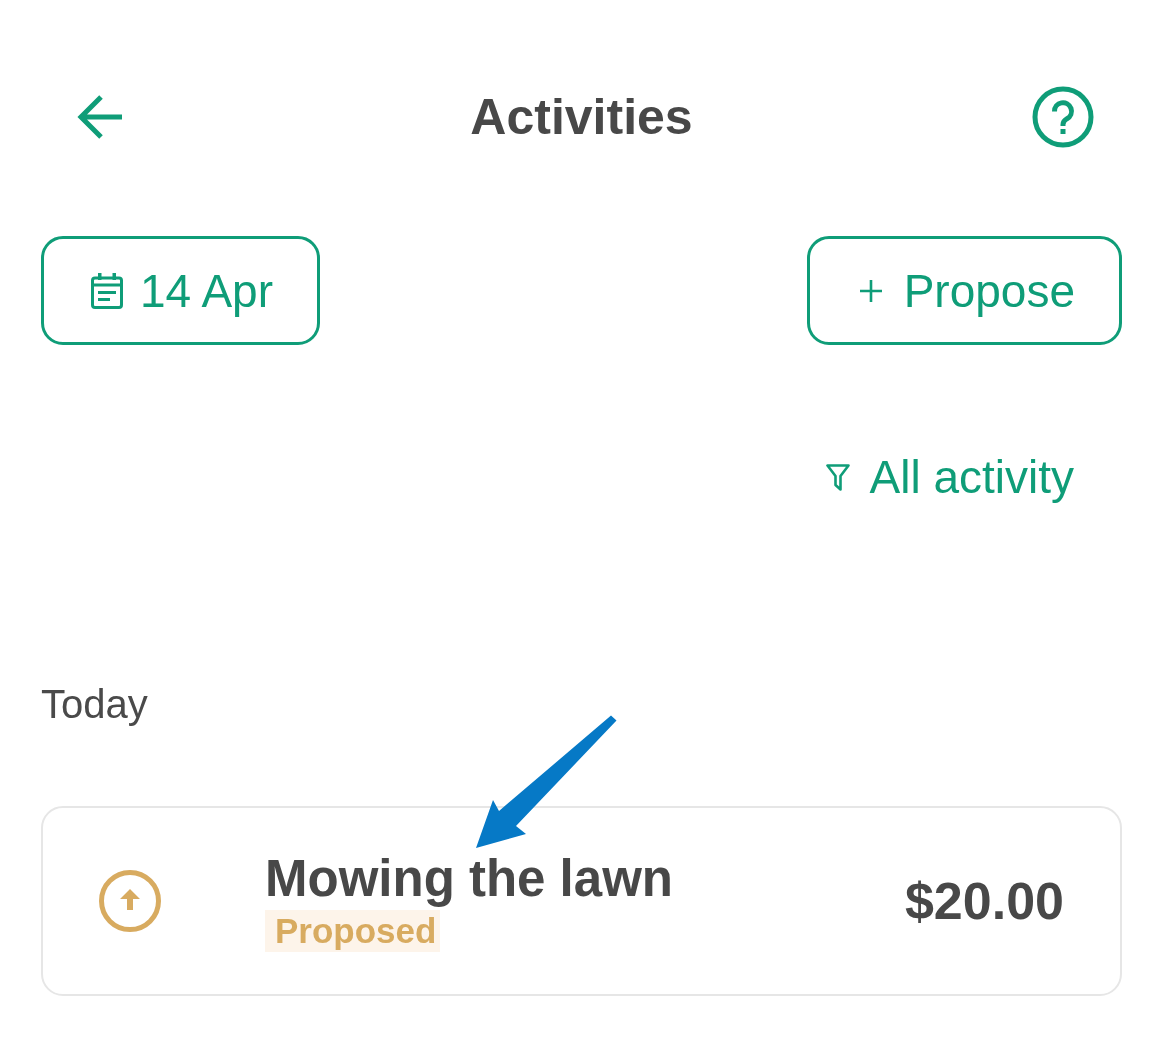  What do you see at coordinates (130, 901) in the screenshot?
I see `up-arrow-circle-icon` at bounding box center [130, 901].